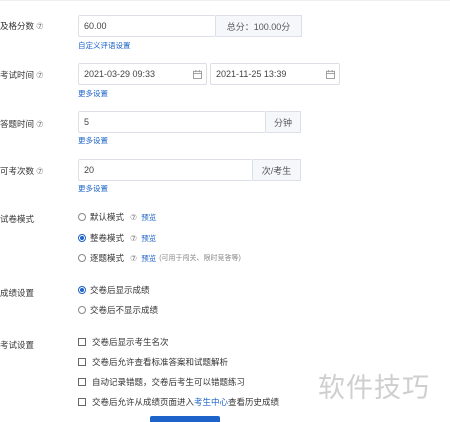 This screenshot has width=450, height=422. Describe the element at coordinates (22, 26) in the screenshot. I see `pass-score-label: 及格分数 ⑦` at that location.